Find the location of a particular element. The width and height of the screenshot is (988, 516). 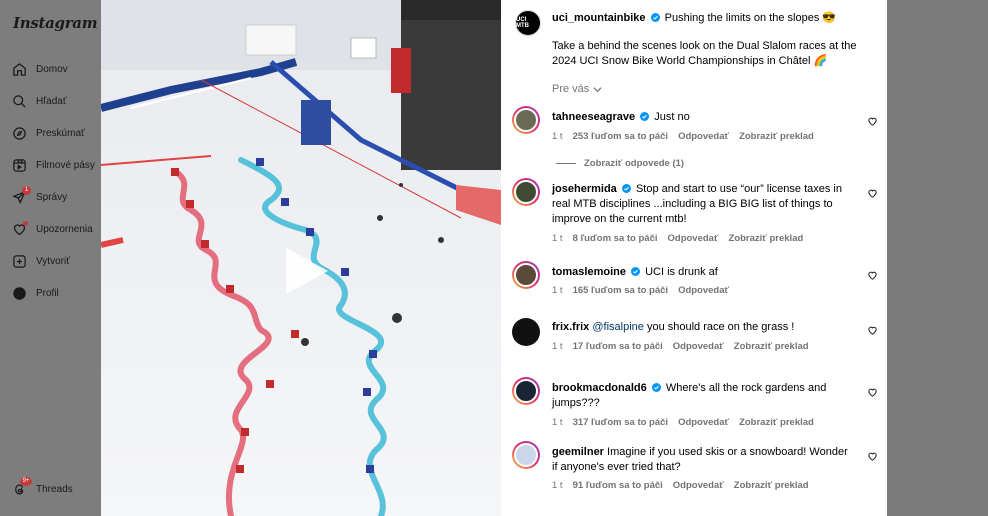

sidebar-item-label: Správy is located at coordinates (52, 197).